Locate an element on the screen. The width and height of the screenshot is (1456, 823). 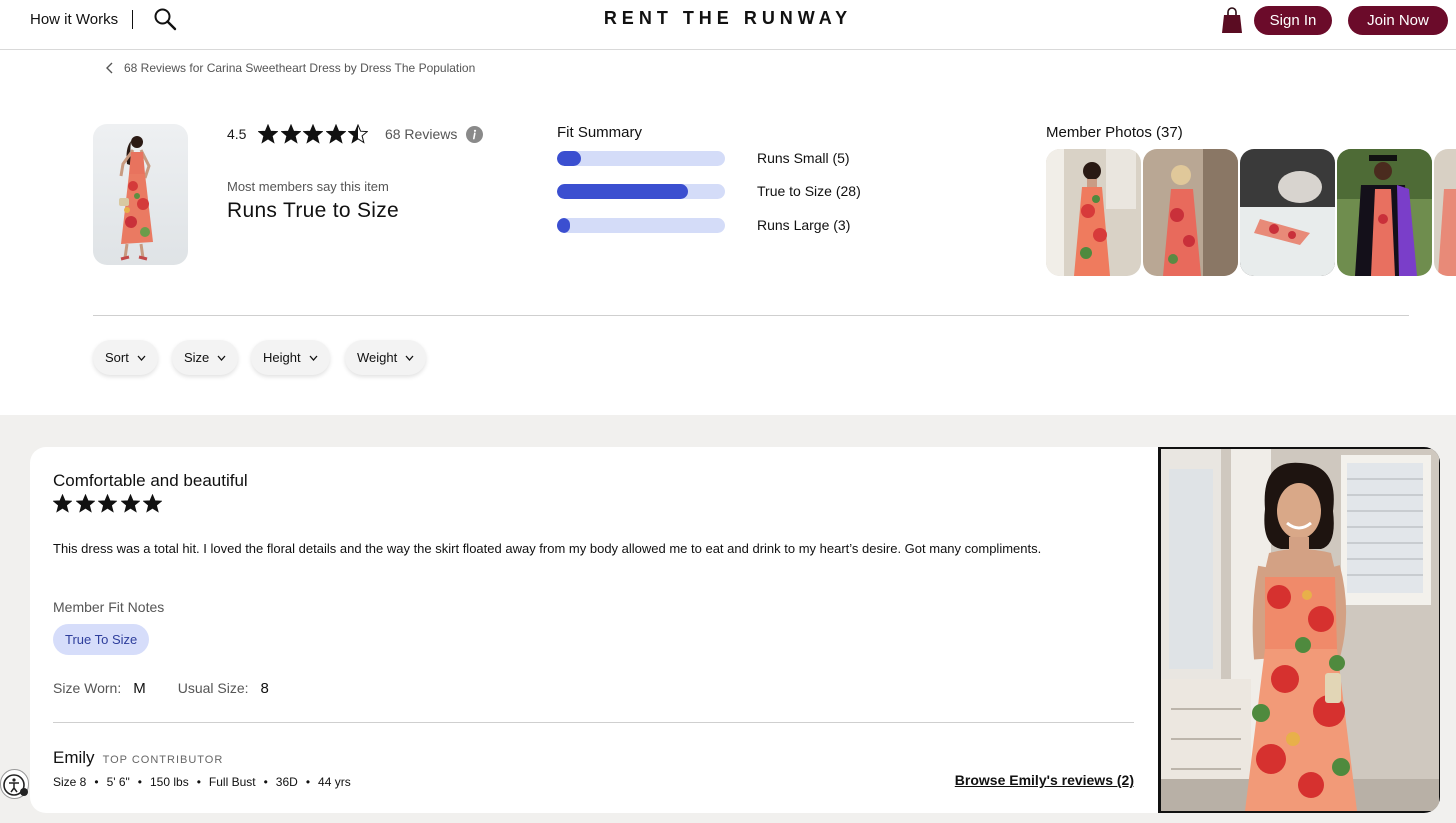
chevron-left-icon is located at coordinates (110, 68).